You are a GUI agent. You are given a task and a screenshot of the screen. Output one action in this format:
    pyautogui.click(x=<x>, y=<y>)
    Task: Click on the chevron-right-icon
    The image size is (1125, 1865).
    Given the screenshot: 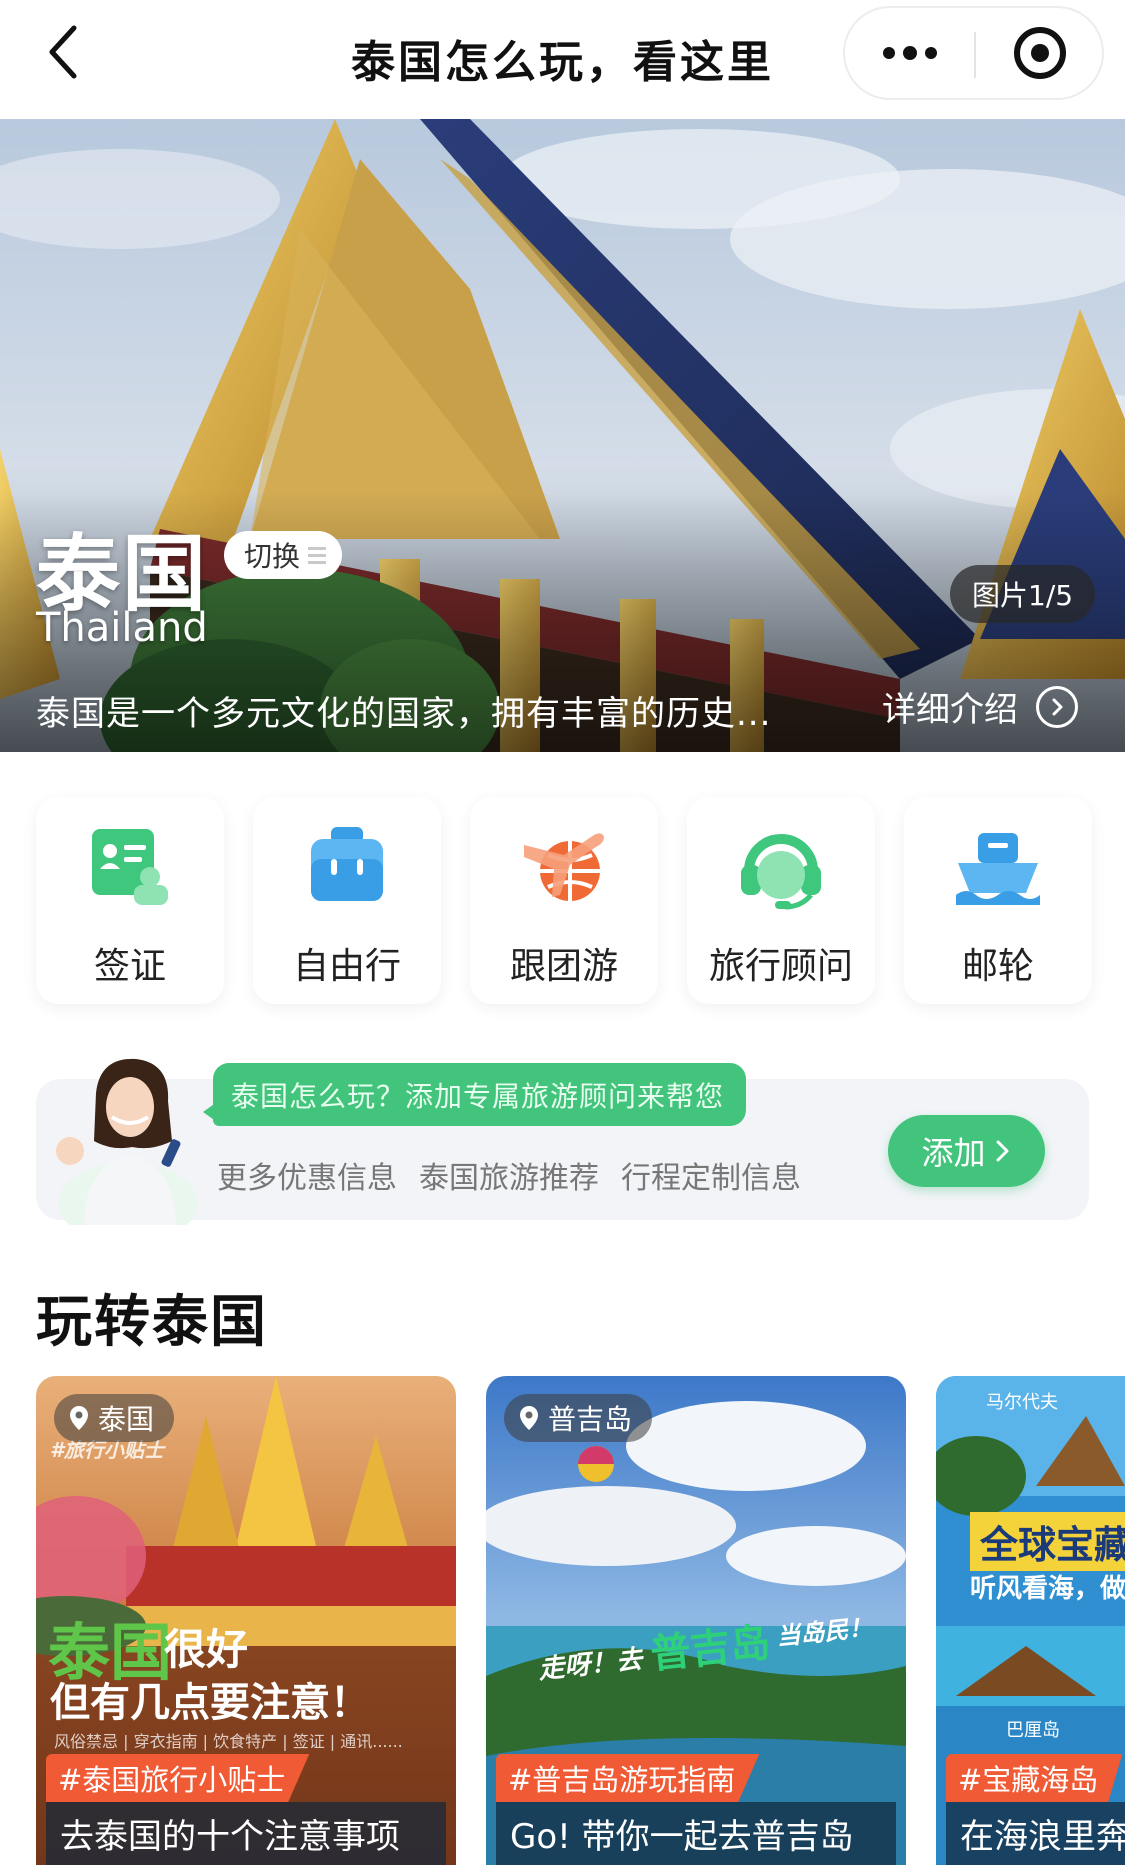 What is the action you would take?
    pyautogui.click(x=1002, y=1151)
    